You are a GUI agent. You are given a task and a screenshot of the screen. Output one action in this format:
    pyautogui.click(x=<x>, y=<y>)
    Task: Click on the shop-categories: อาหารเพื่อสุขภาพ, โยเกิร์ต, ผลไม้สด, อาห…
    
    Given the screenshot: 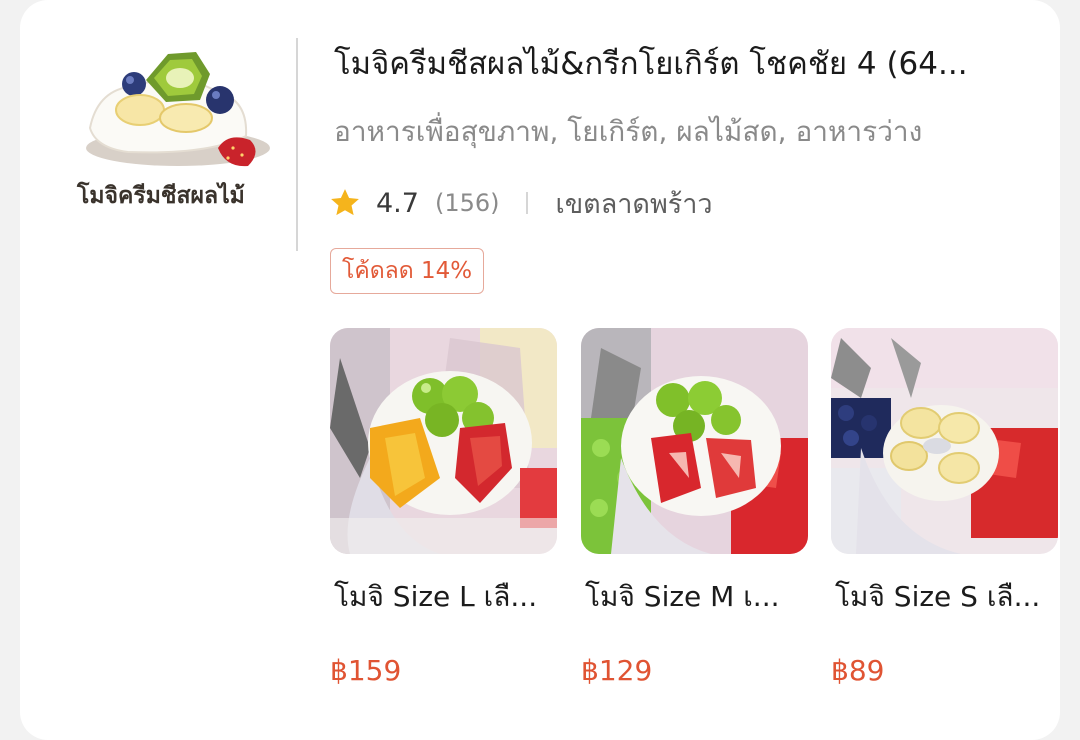 What is the action you would take?
    pyautogui.click(x=628, y=131)
    